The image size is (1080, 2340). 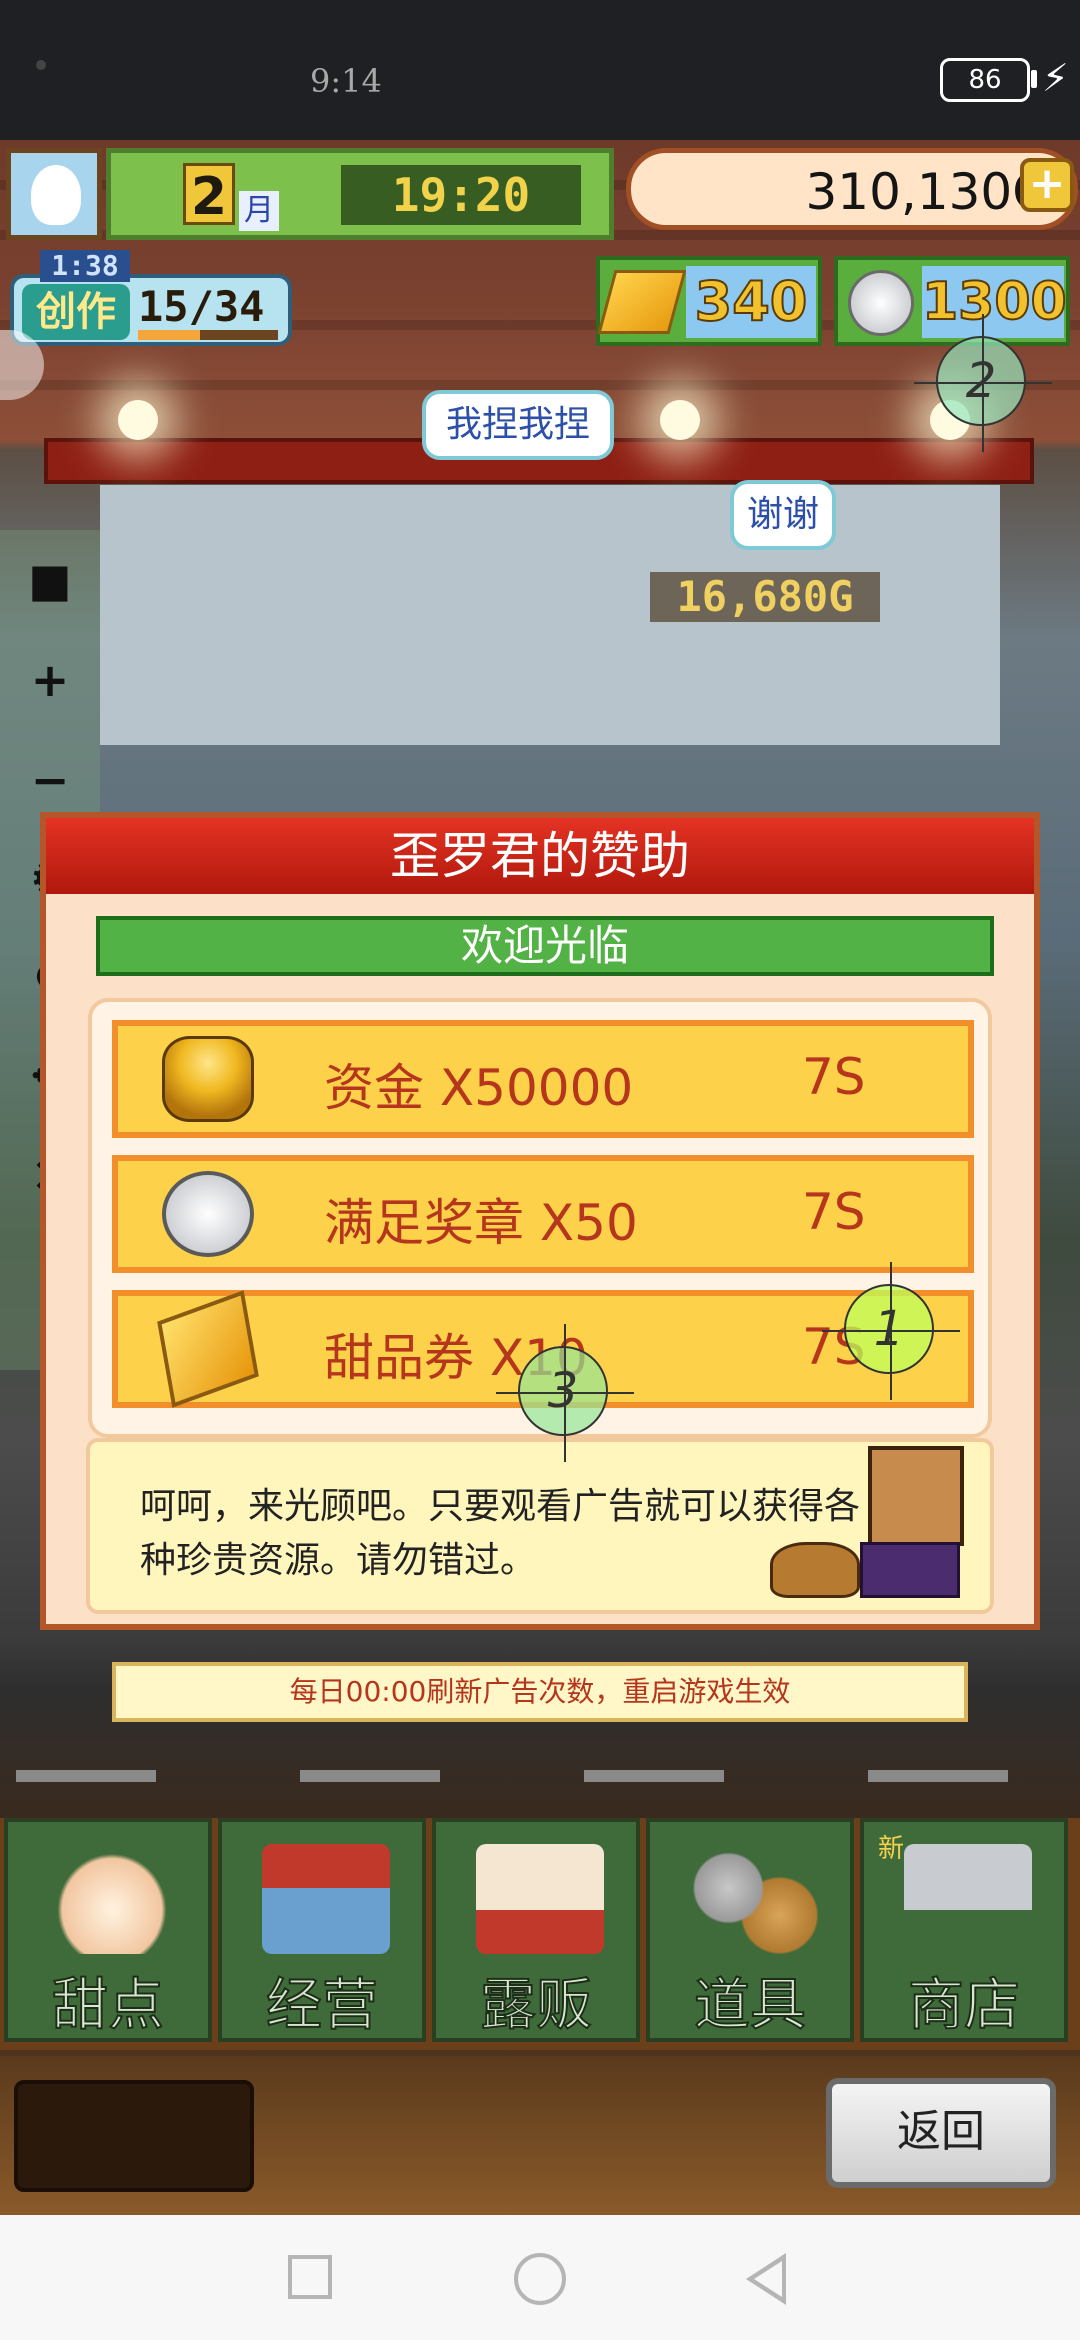 I want to click on main-menu: 甜点 经营 露贩 道具 新 商店, so click(x=540, y=1934).